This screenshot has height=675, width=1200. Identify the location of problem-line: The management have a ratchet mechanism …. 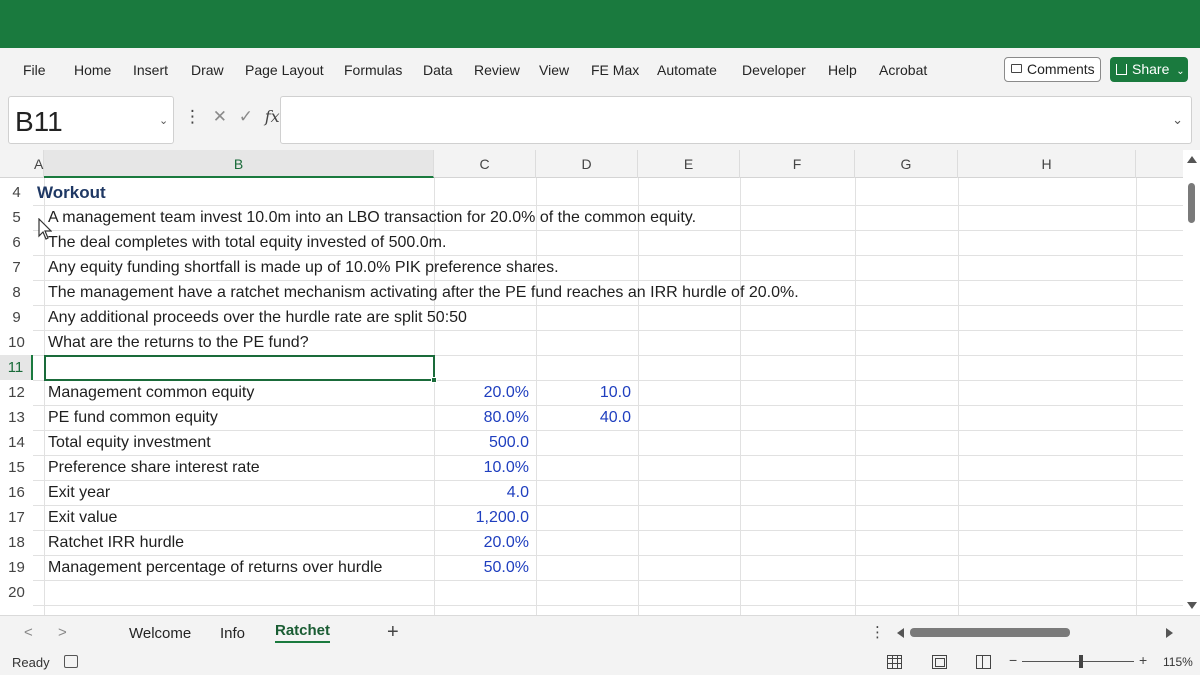
(423, 292).